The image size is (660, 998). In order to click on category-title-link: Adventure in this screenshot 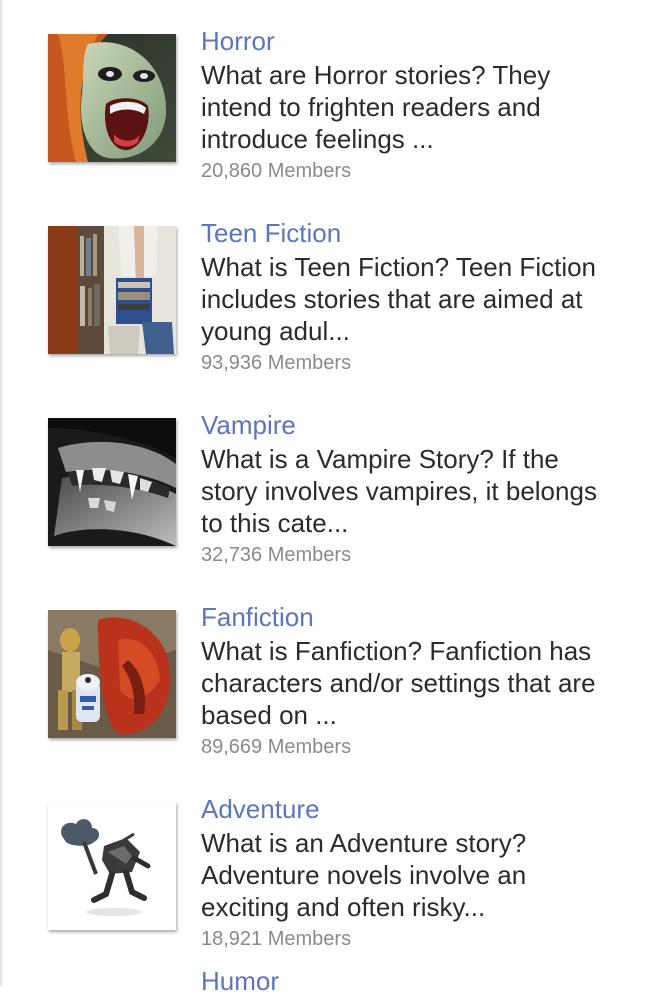, I will do `click(421, 809)`.